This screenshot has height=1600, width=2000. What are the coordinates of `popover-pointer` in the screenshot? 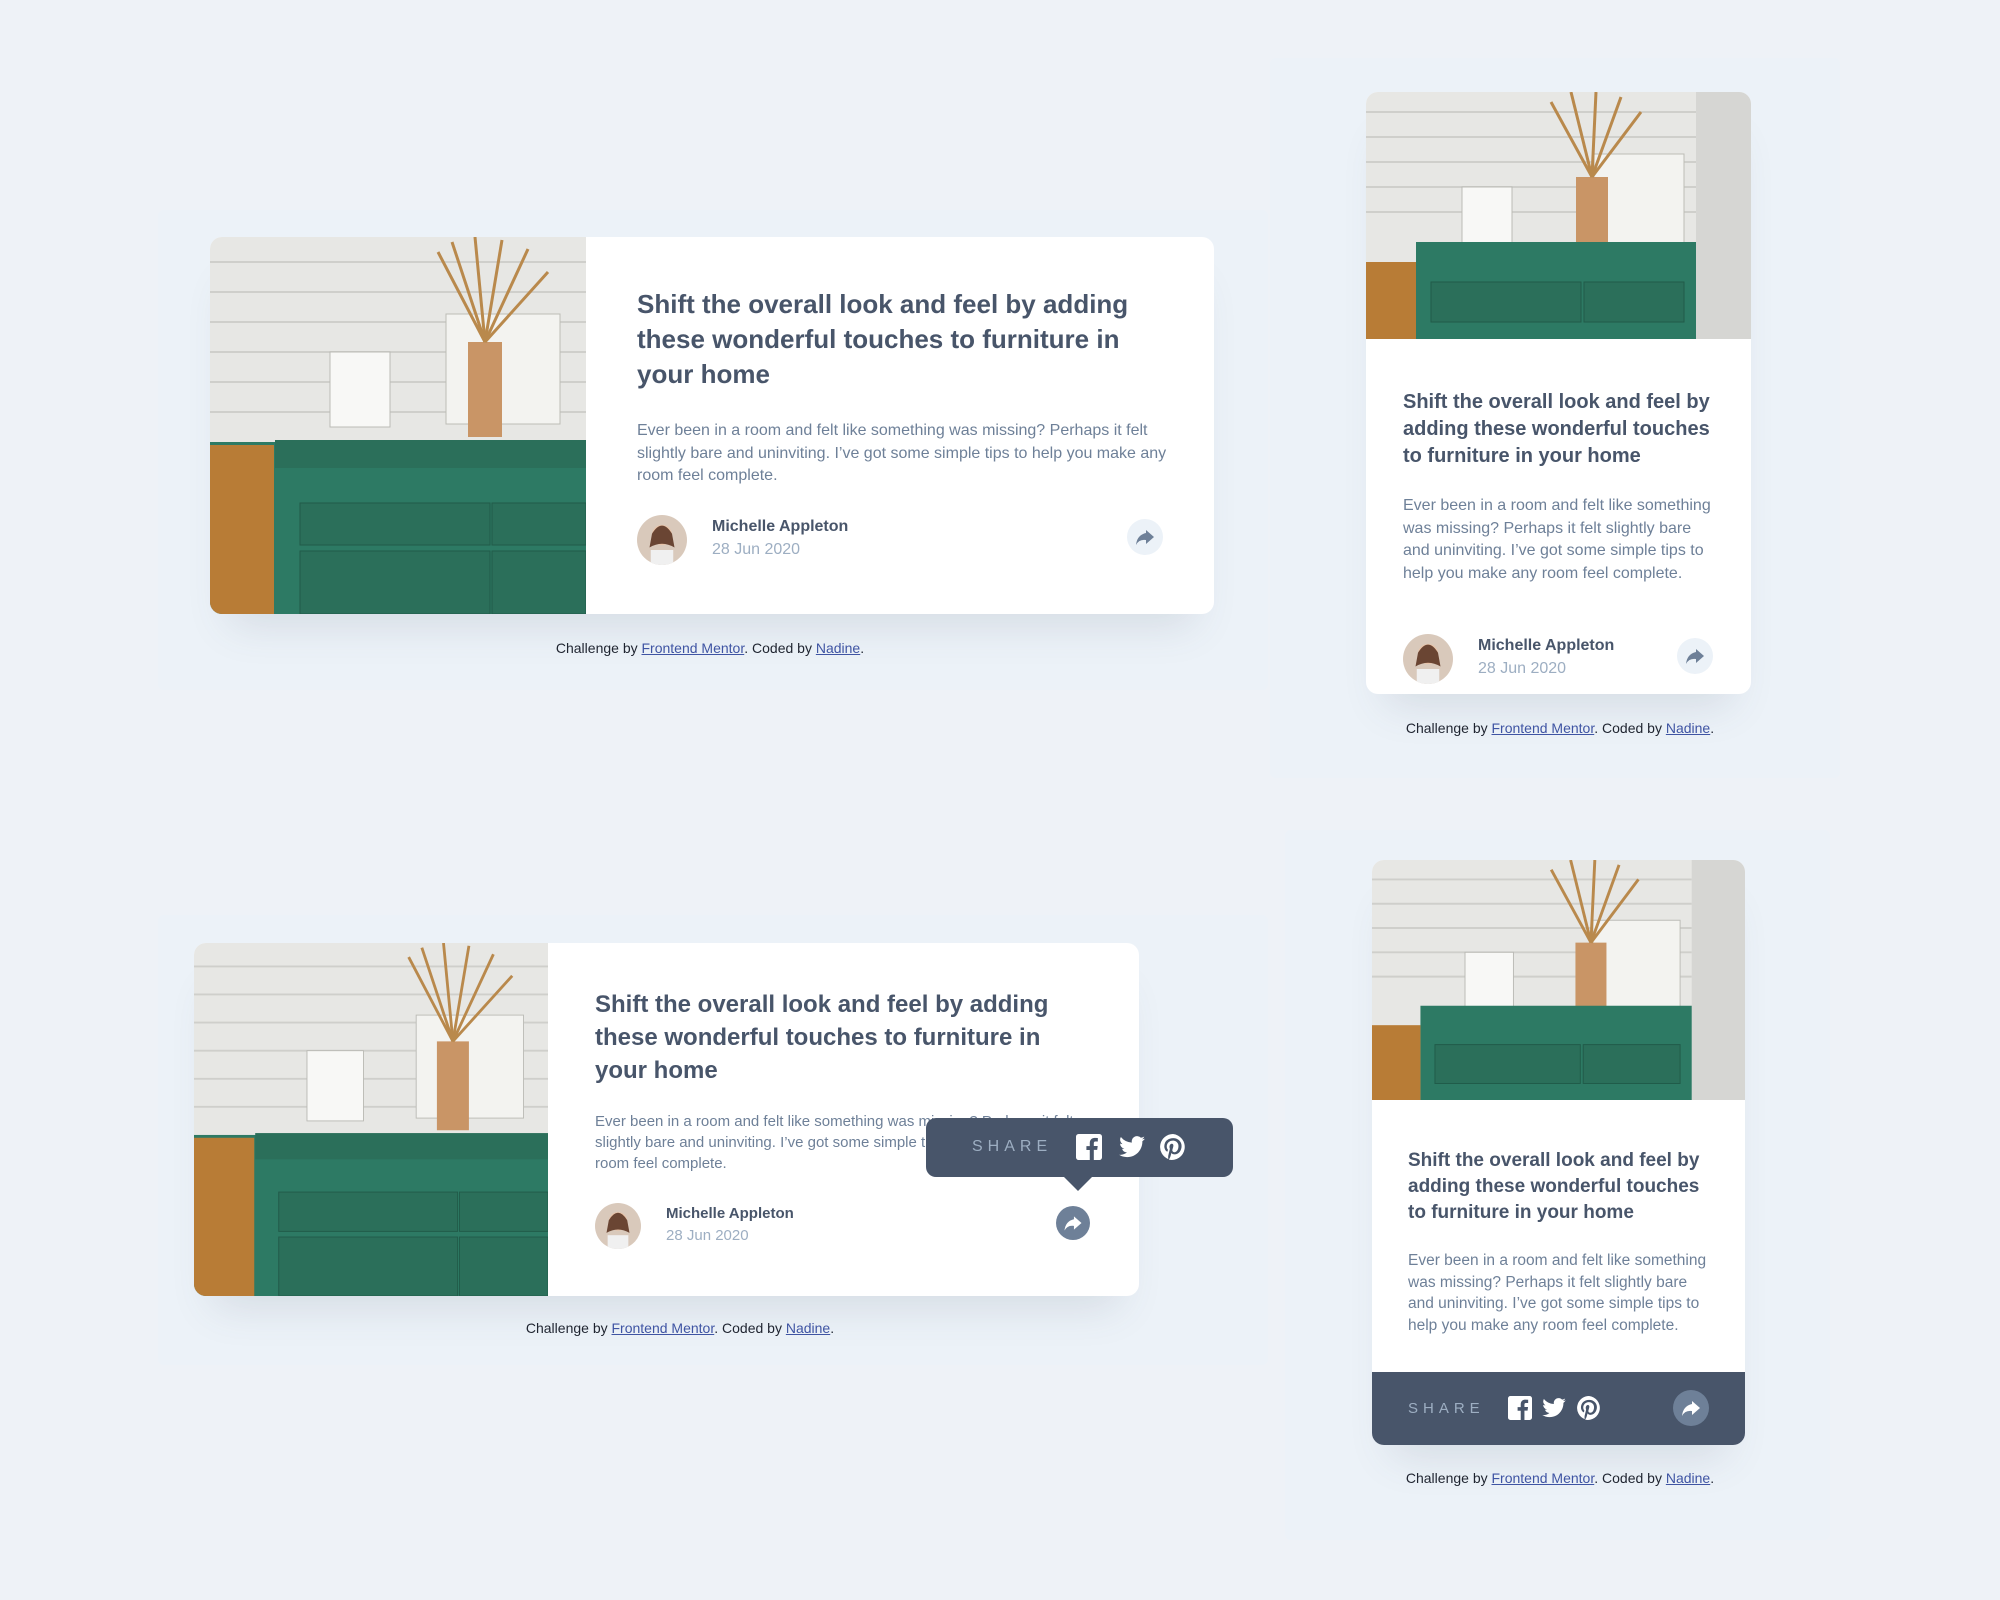 It's located at (1078, 1184).